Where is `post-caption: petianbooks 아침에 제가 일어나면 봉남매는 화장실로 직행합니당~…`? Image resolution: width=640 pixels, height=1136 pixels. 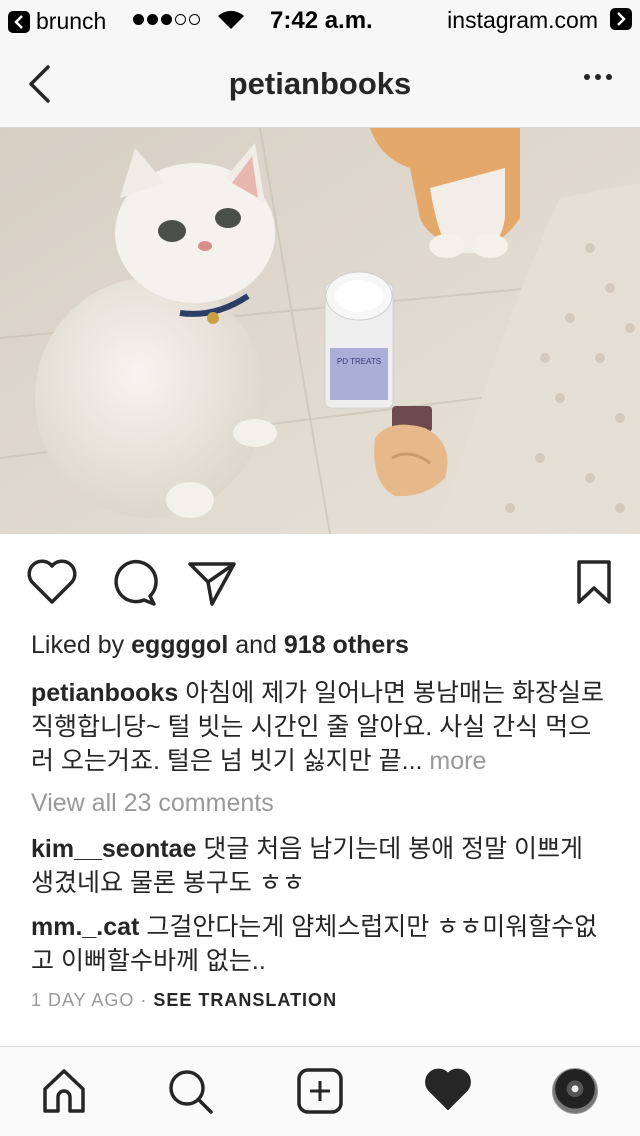 post-caption: petianbooks 아침에 제가 일어나면 봉남매는 화장실로 직행합니당~… is located at coordinates (321, 727).